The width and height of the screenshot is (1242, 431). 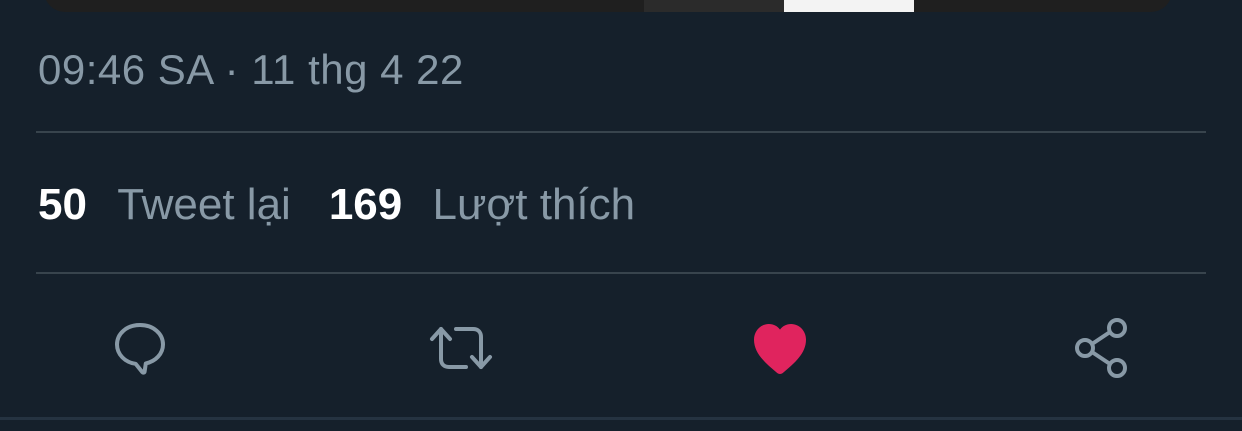 I want to click on like-button, so click(x=780, y=348).